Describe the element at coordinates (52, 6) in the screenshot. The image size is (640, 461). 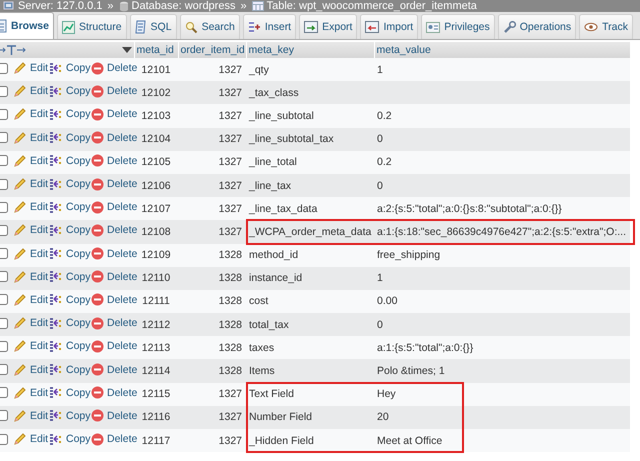
I see `breadcrumb-link: Server: 127.0.0.1` at that location.